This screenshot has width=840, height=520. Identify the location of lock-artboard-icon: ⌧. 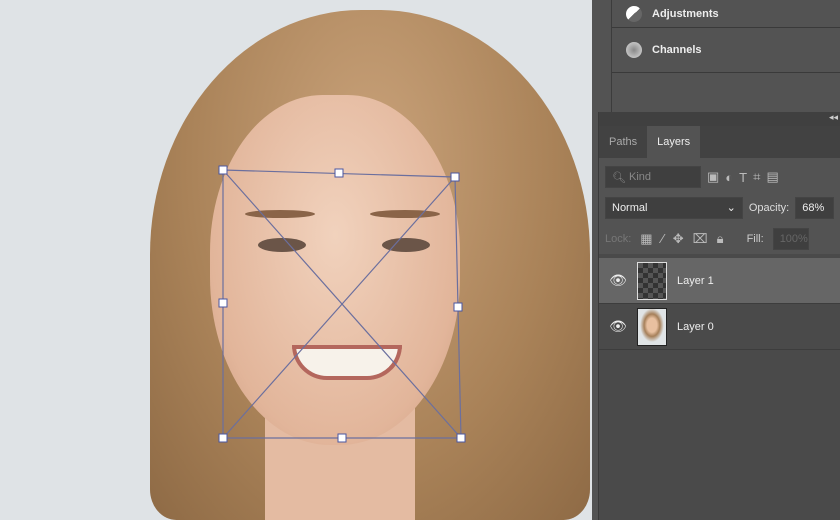
(700, 239).